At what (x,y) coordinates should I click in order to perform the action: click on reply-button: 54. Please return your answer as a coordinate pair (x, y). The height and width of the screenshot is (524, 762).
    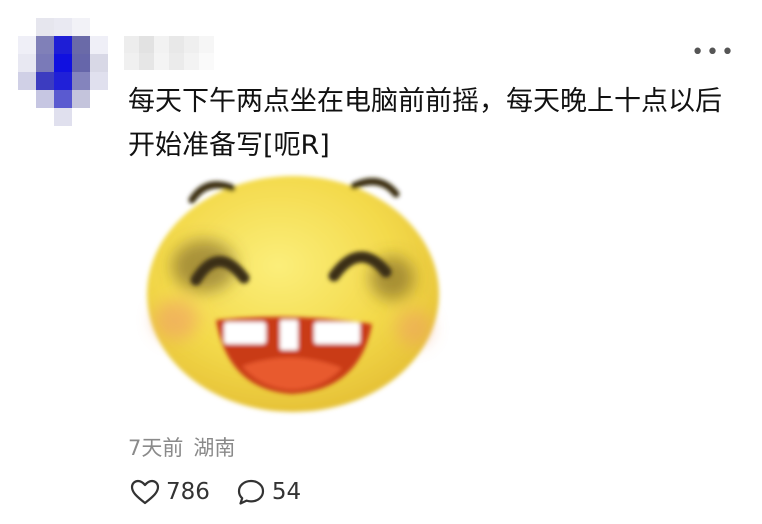
    Looking at the image, I should click on (268, 492).